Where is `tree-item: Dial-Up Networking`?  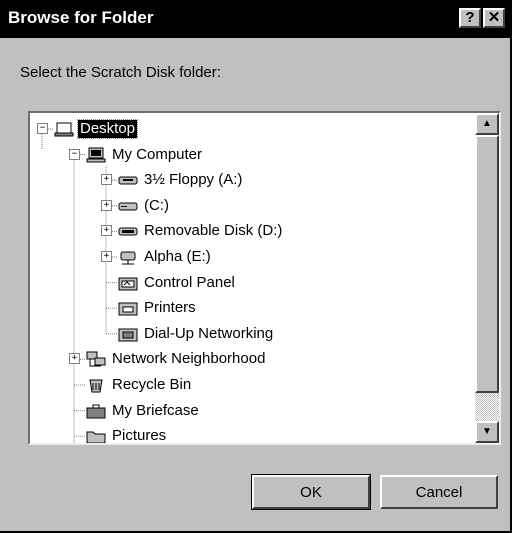
tree-item: Dial-Up Networking is located at coordinates (253, 334).